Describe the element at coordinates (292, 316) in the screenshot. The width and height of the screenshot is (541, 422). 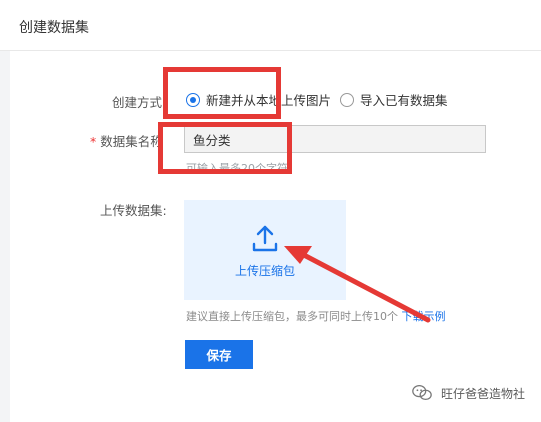
I see `upload-suggestion-text: 建议直接上传压缩包，最多可同时上传10个` at that location.